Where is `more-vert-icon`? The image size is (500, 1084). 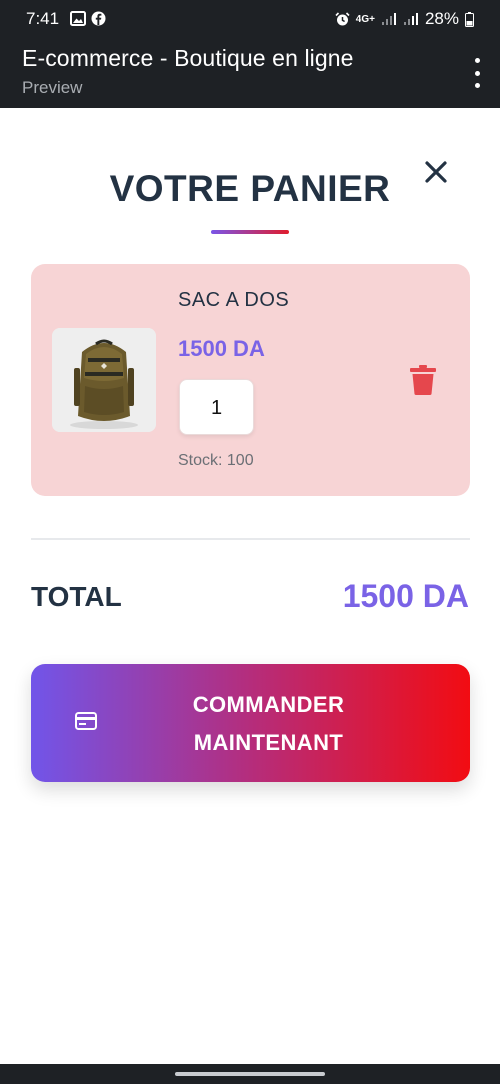 more-vert-icon is located at coordinates (477, 73).